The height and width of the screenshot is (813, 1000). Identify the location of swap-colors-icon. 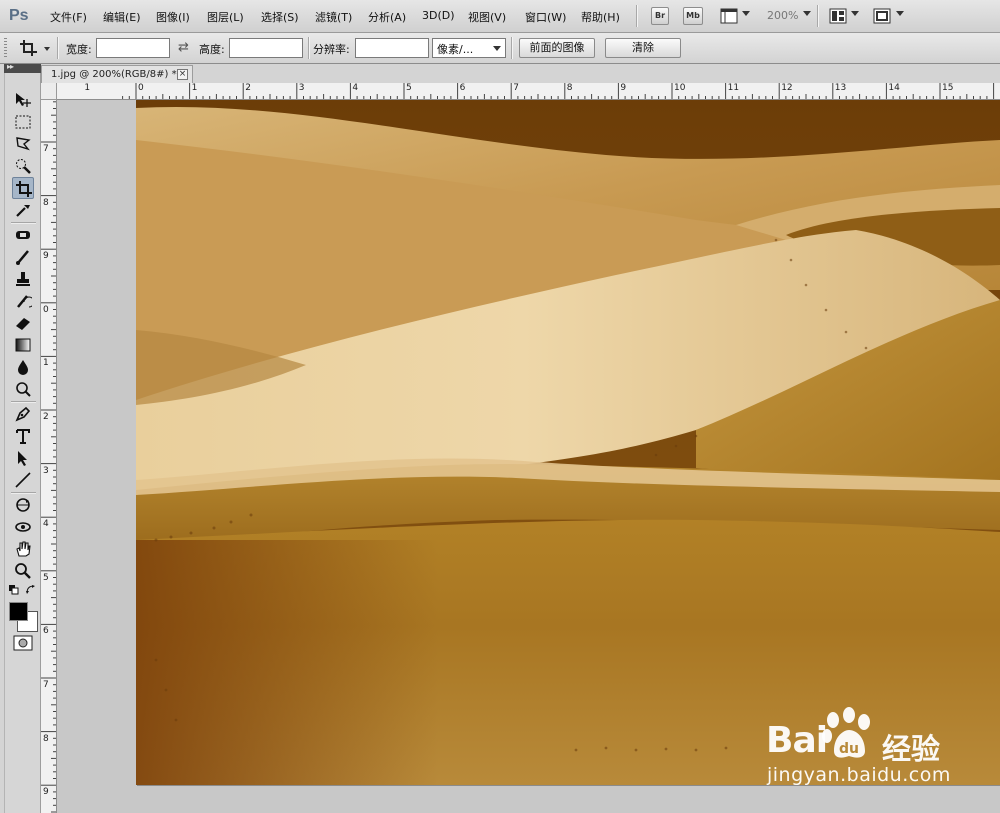
(31, 590).